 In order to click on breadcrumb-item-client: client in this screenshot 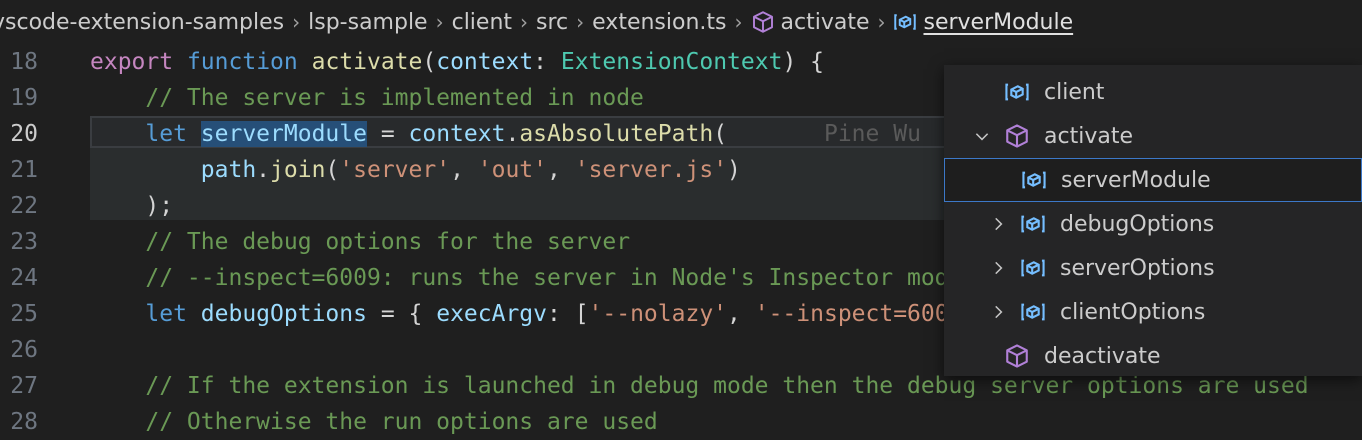, I will do `click(482, 22)`.